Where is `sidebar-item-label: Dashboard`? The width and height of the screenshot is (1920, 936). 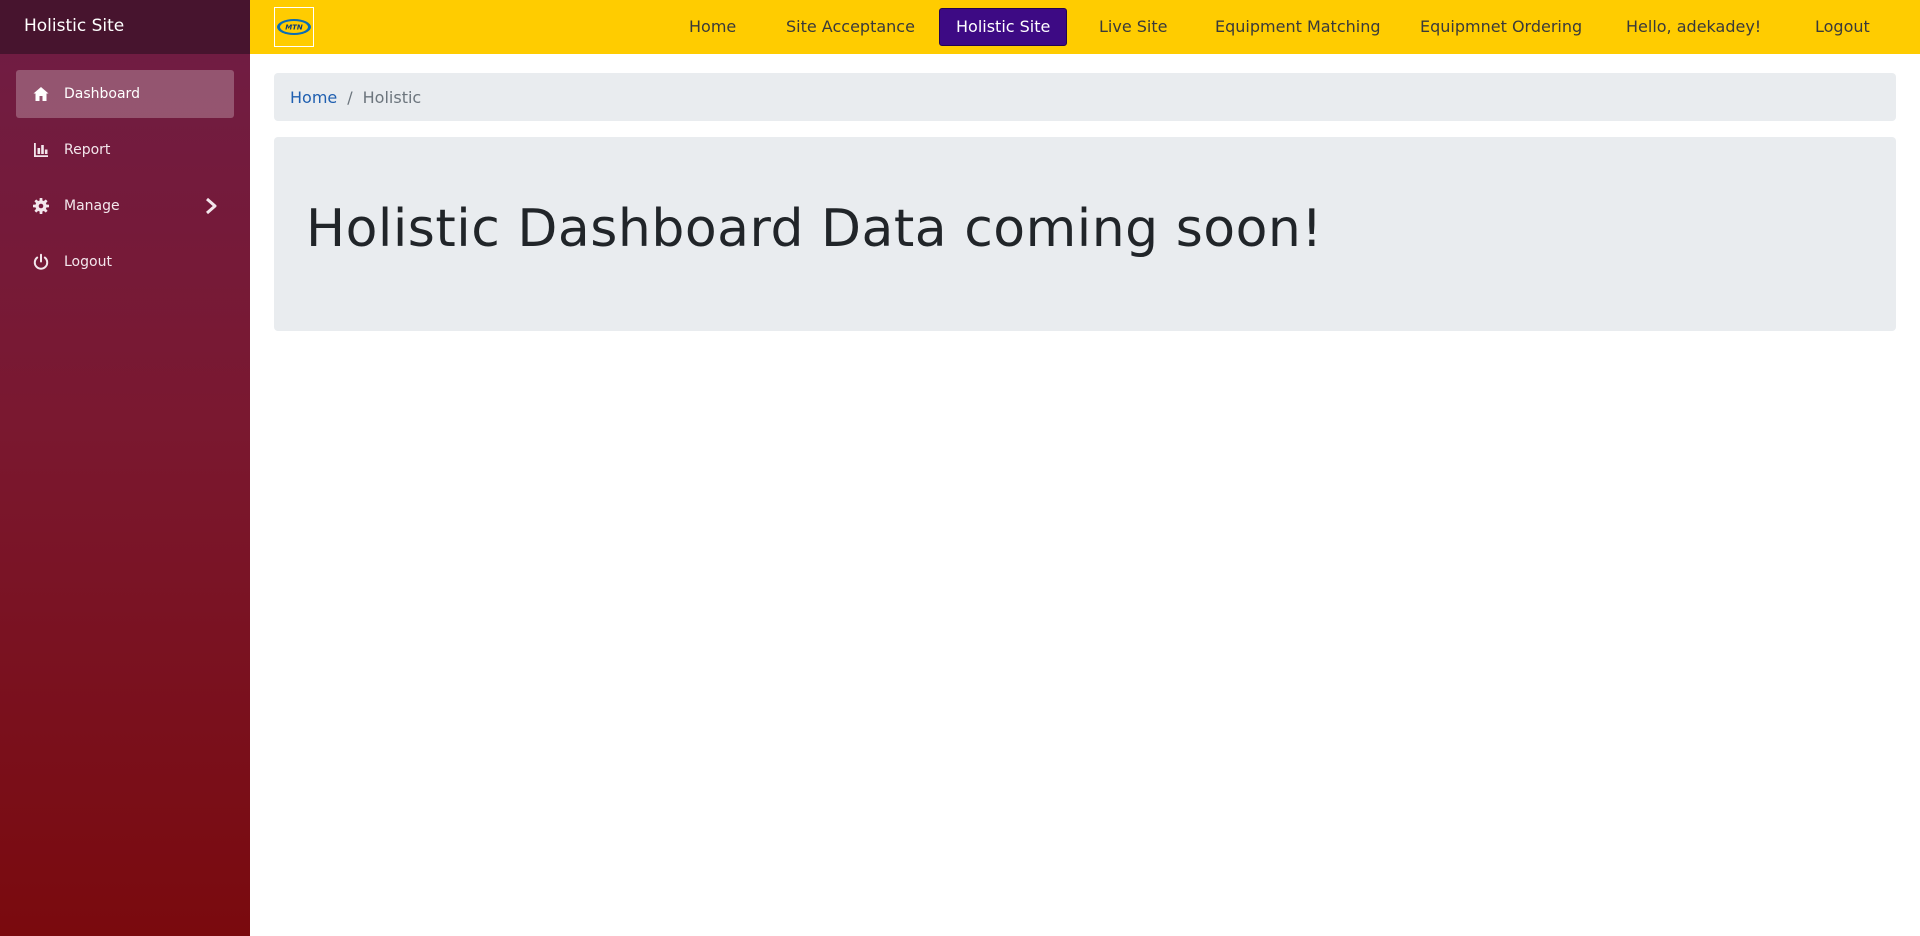
sidebar-item-label: Dashboard is located at coordinates (102, 94).